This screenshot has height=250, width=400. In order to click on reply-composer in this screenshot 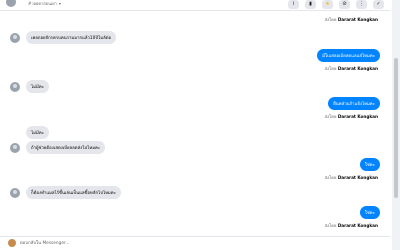, I will do `click(195, 243)`.